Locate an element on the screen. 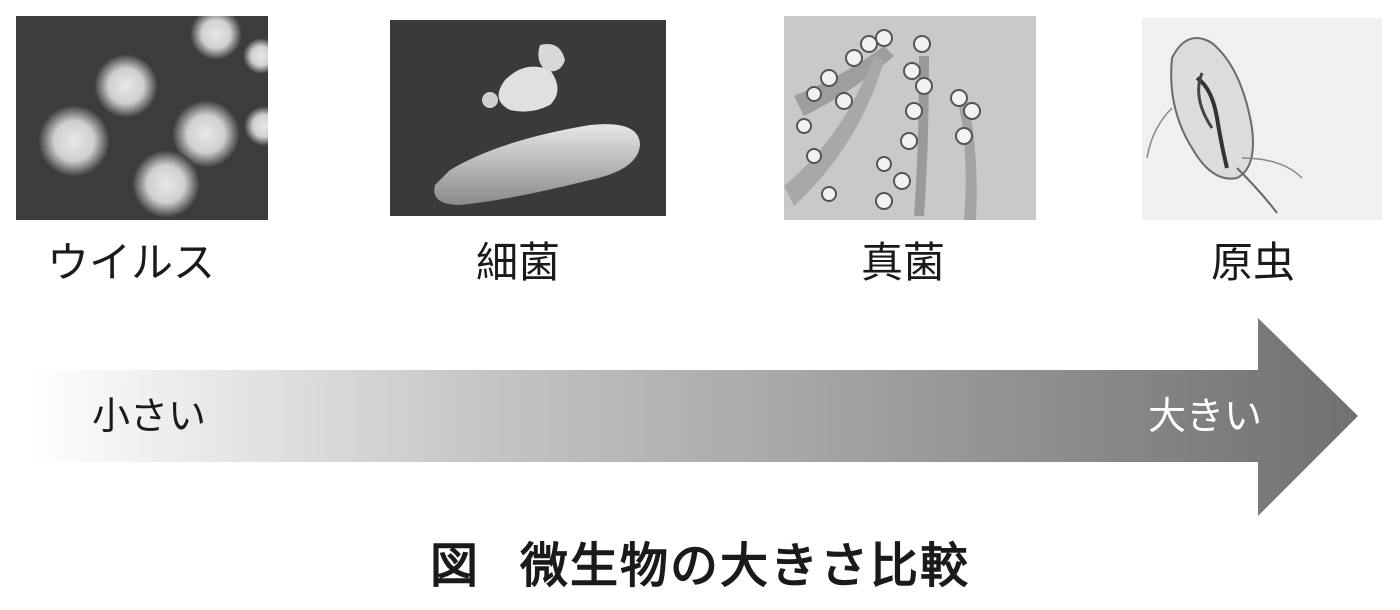 Image resolution: width=1400 pixels, height=610 pixels. virus-image is located at coordinates (142, 118).